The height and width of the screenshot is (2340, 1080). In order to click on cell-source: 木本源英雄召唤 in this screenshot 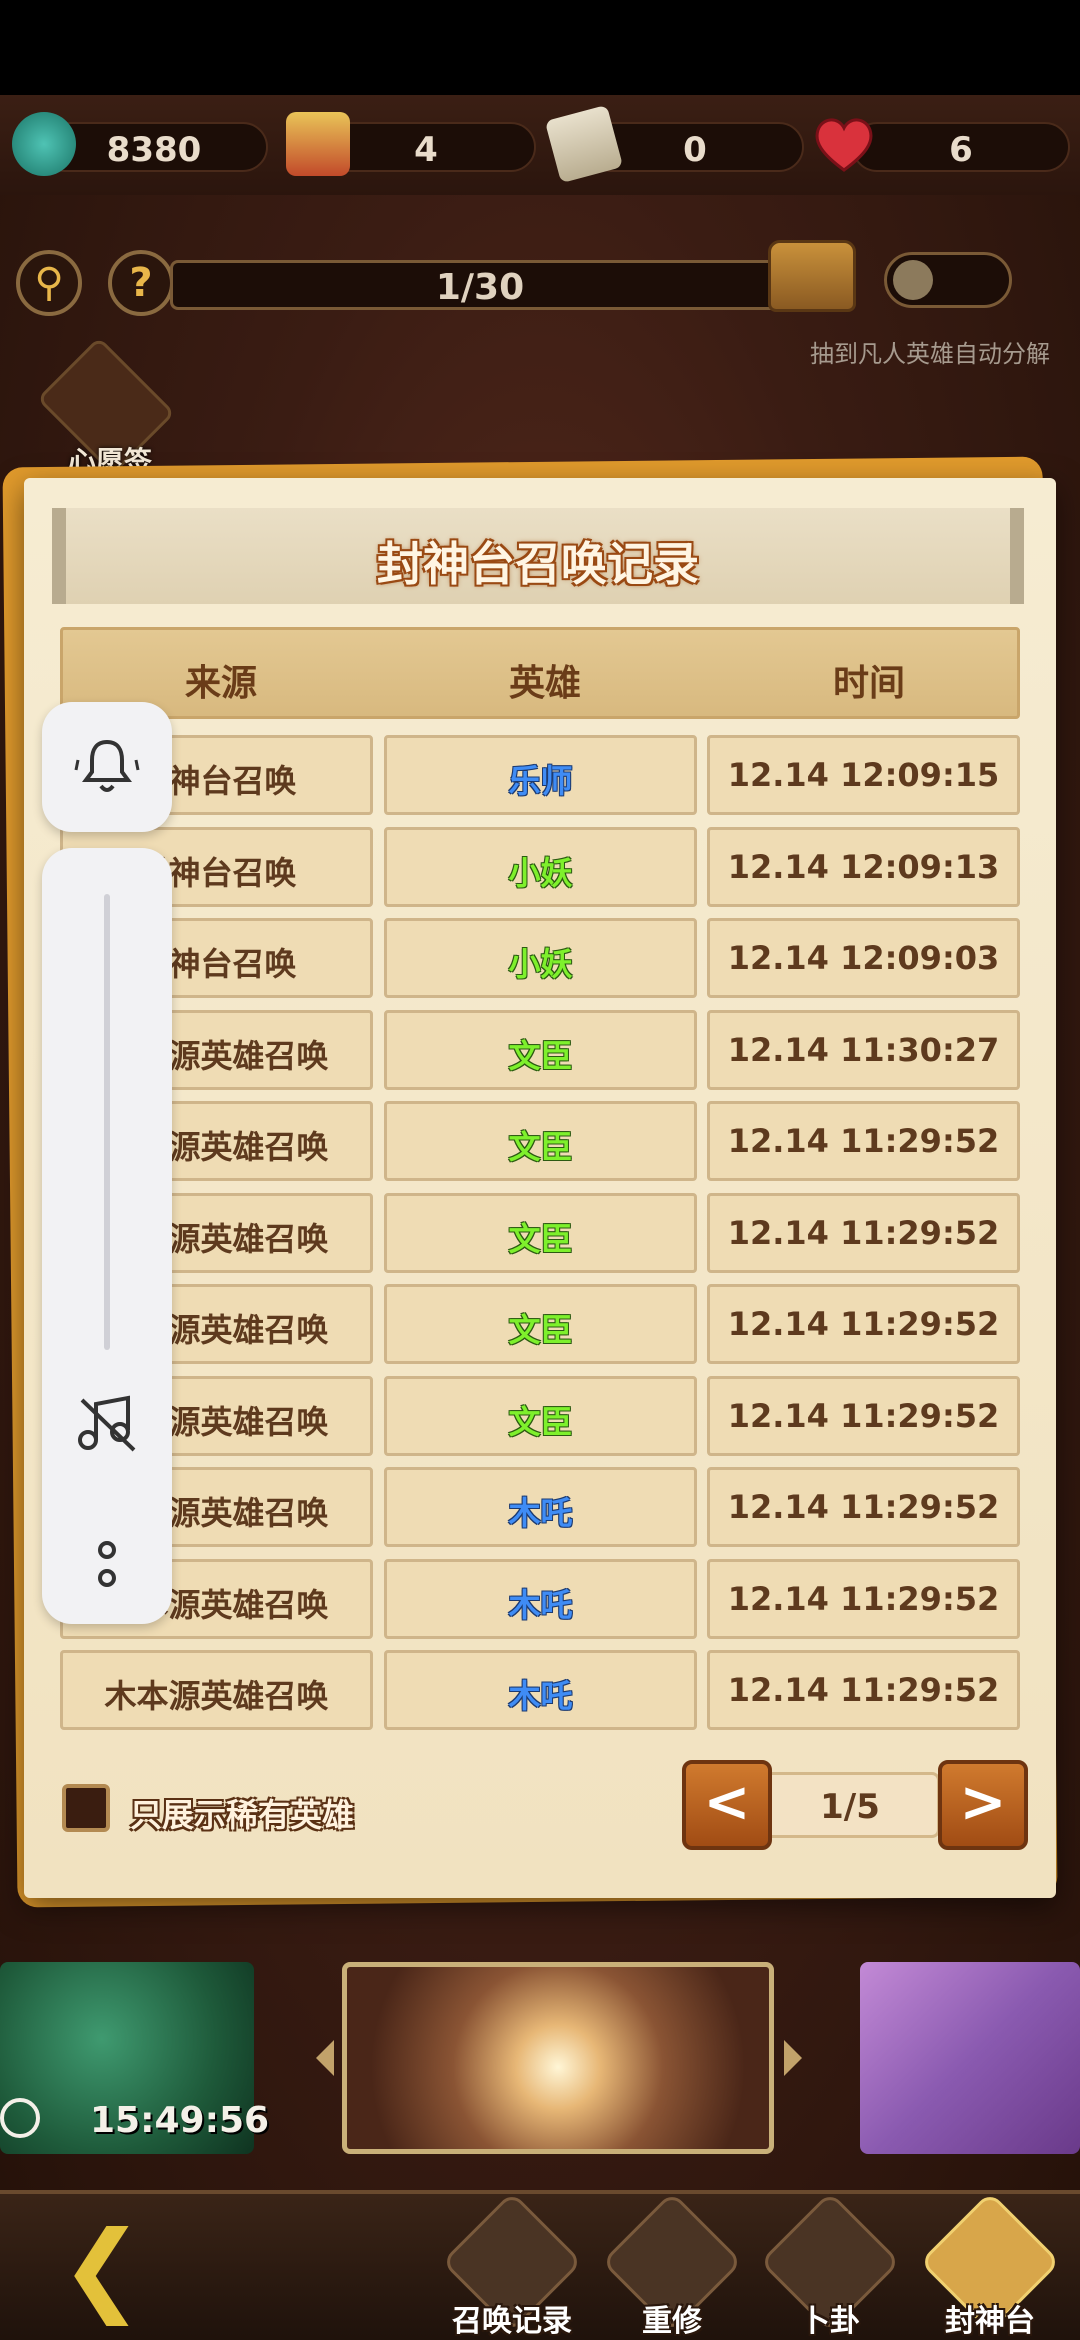, I will do `click(216, 1690)`.